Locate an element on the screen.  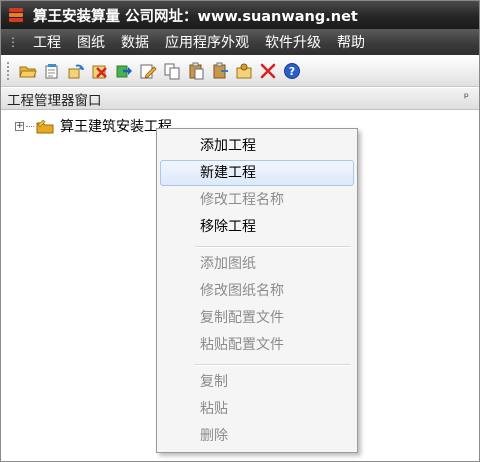
delete-project-button is located at coordinates (100, 71).